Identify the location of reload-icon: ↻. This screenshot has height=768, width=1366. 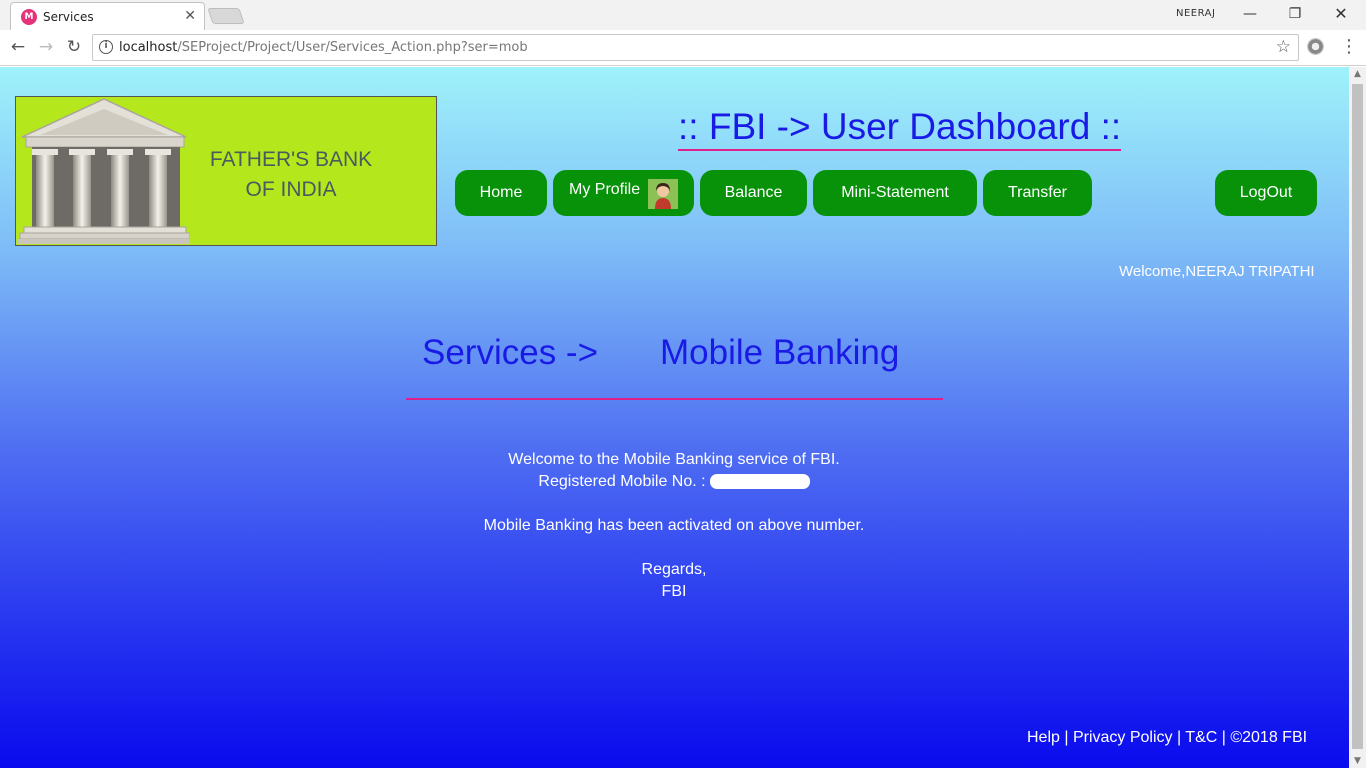
(74, 47).